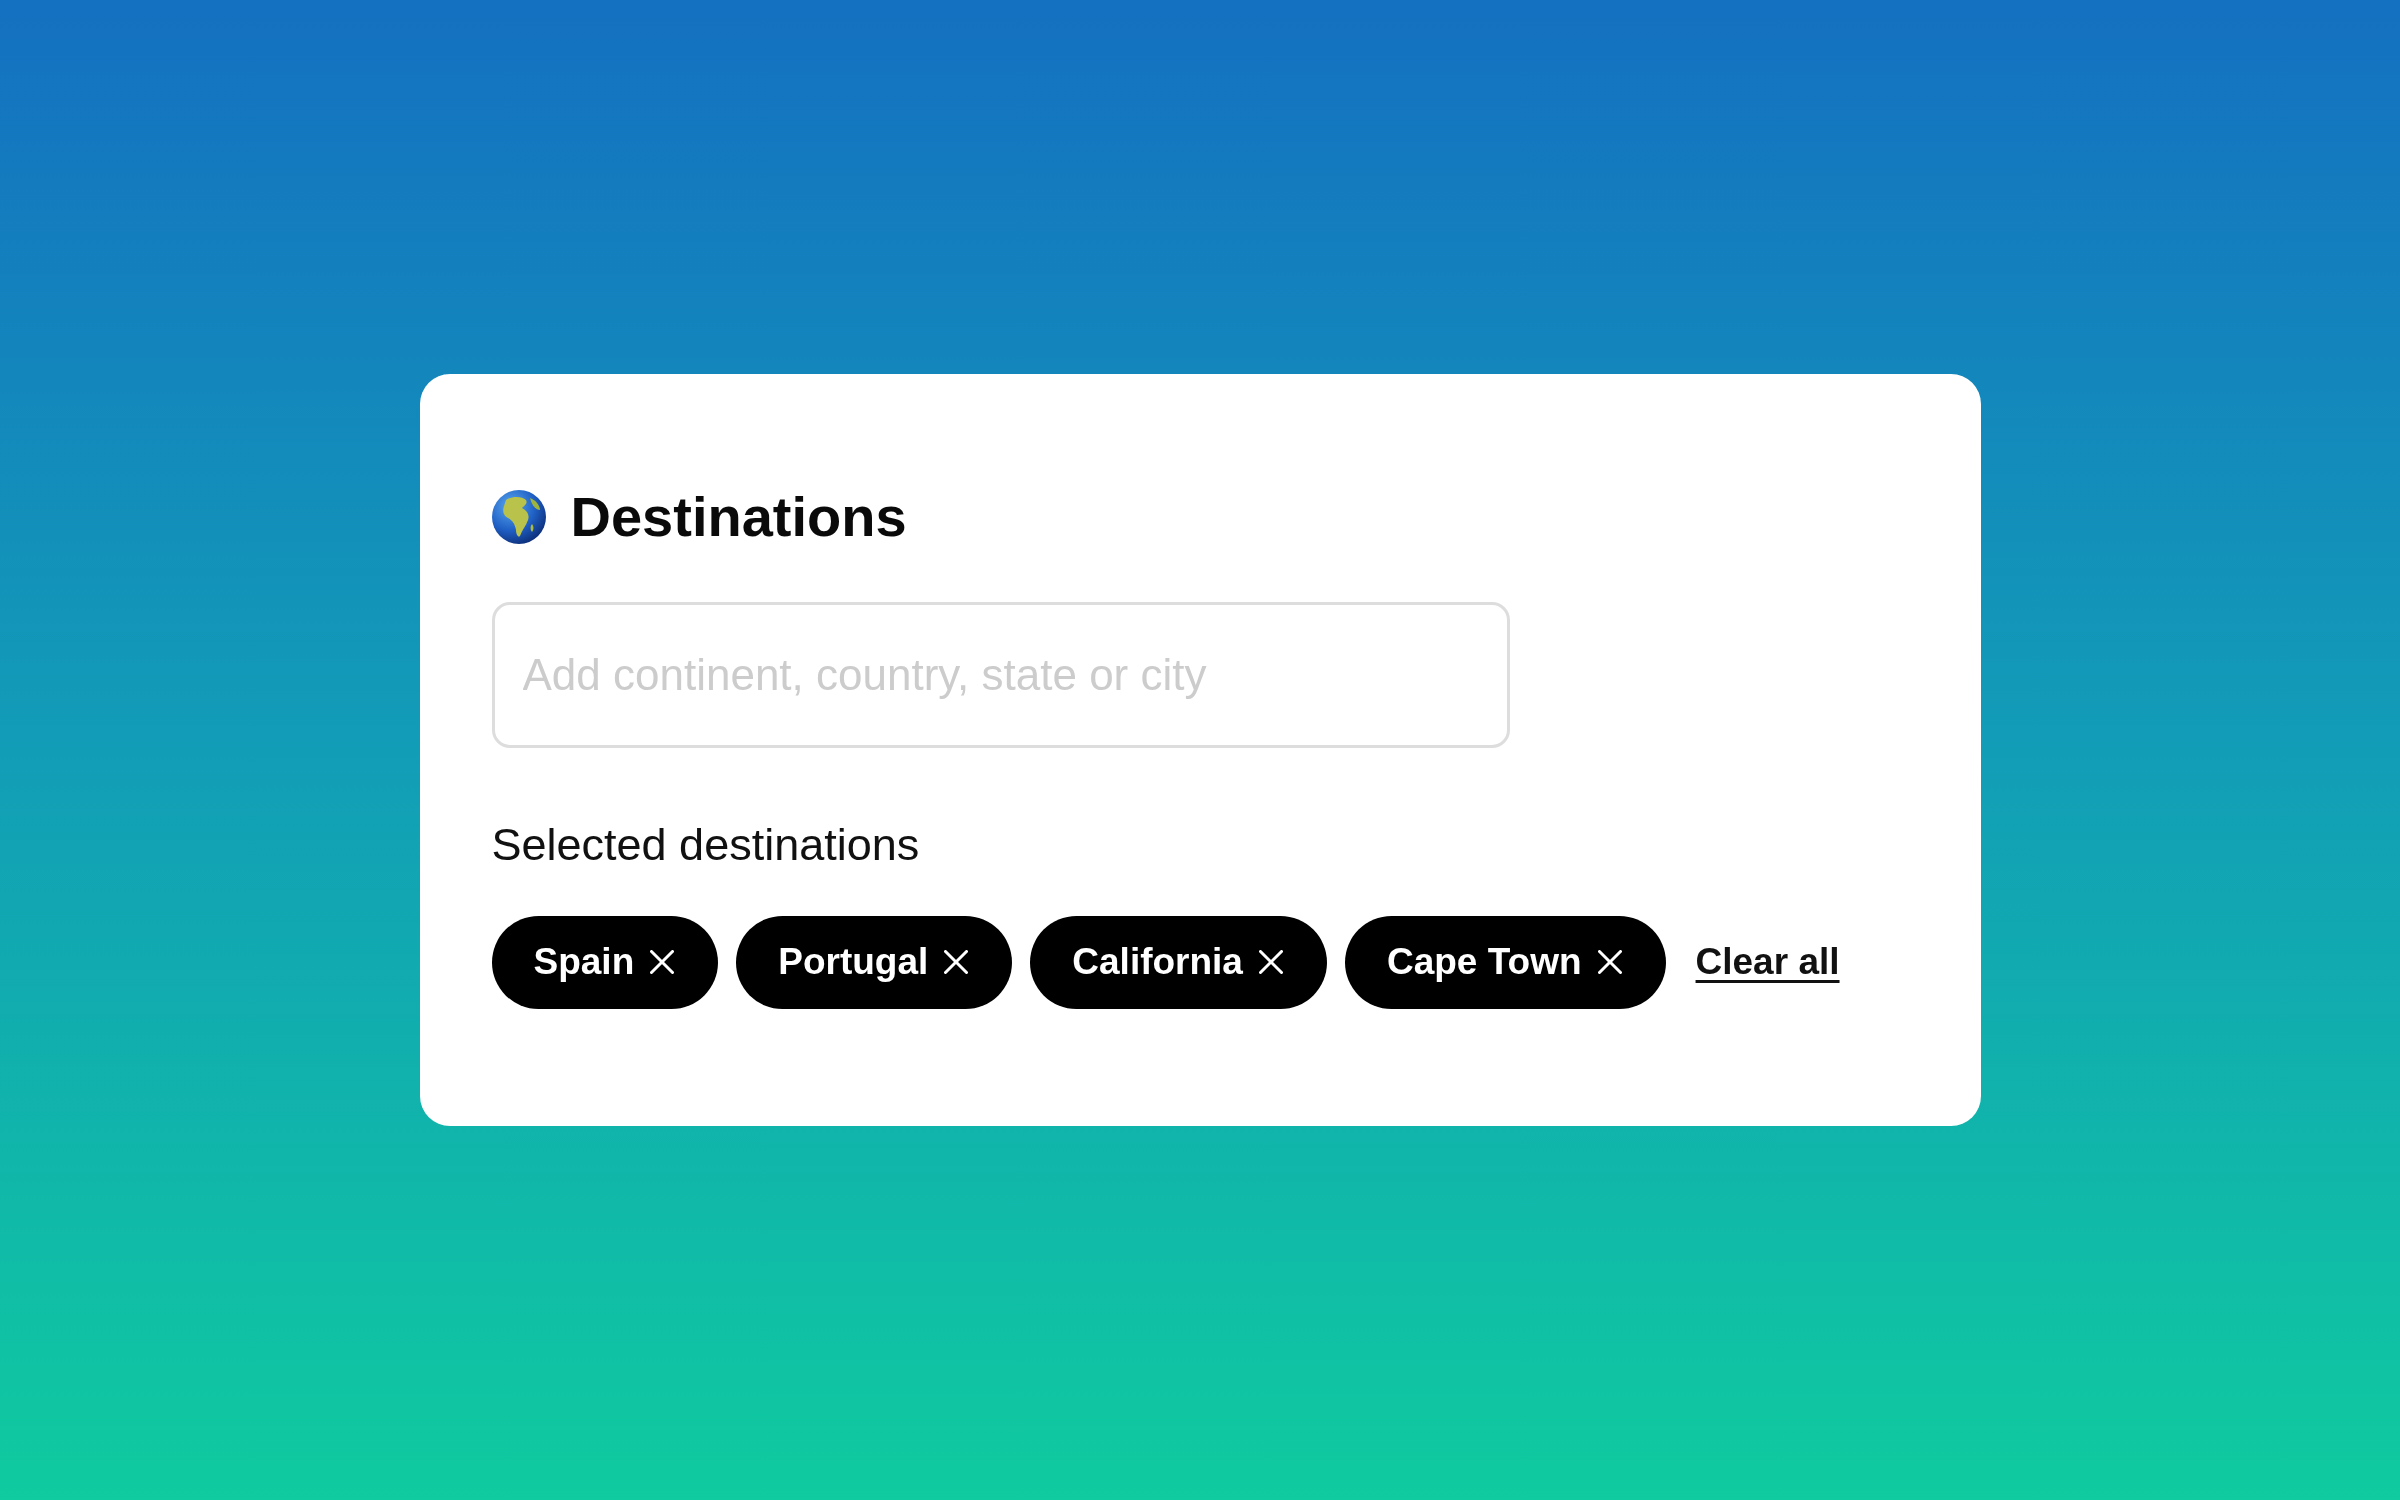 This screenshot has height=1500, width=2400. Describe the element at coordinates (1767, 962) in the screenshot. I see `clear-all-link: Clear all` at that location.